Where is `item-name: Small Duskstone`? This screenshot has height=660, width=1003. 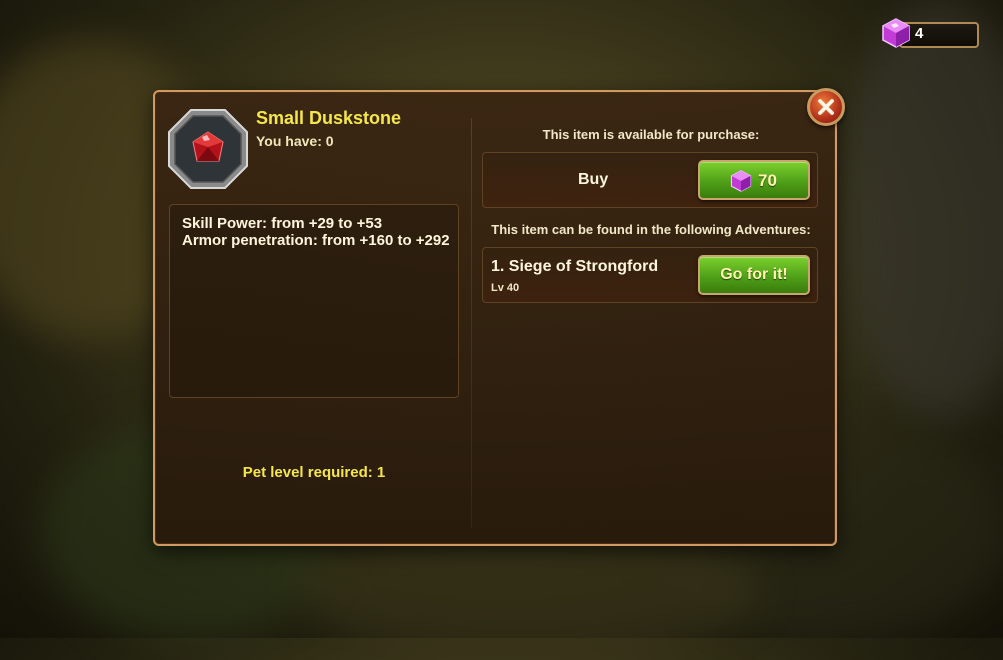
item-name: Small Duskstone is located at coordinates (329, 118).